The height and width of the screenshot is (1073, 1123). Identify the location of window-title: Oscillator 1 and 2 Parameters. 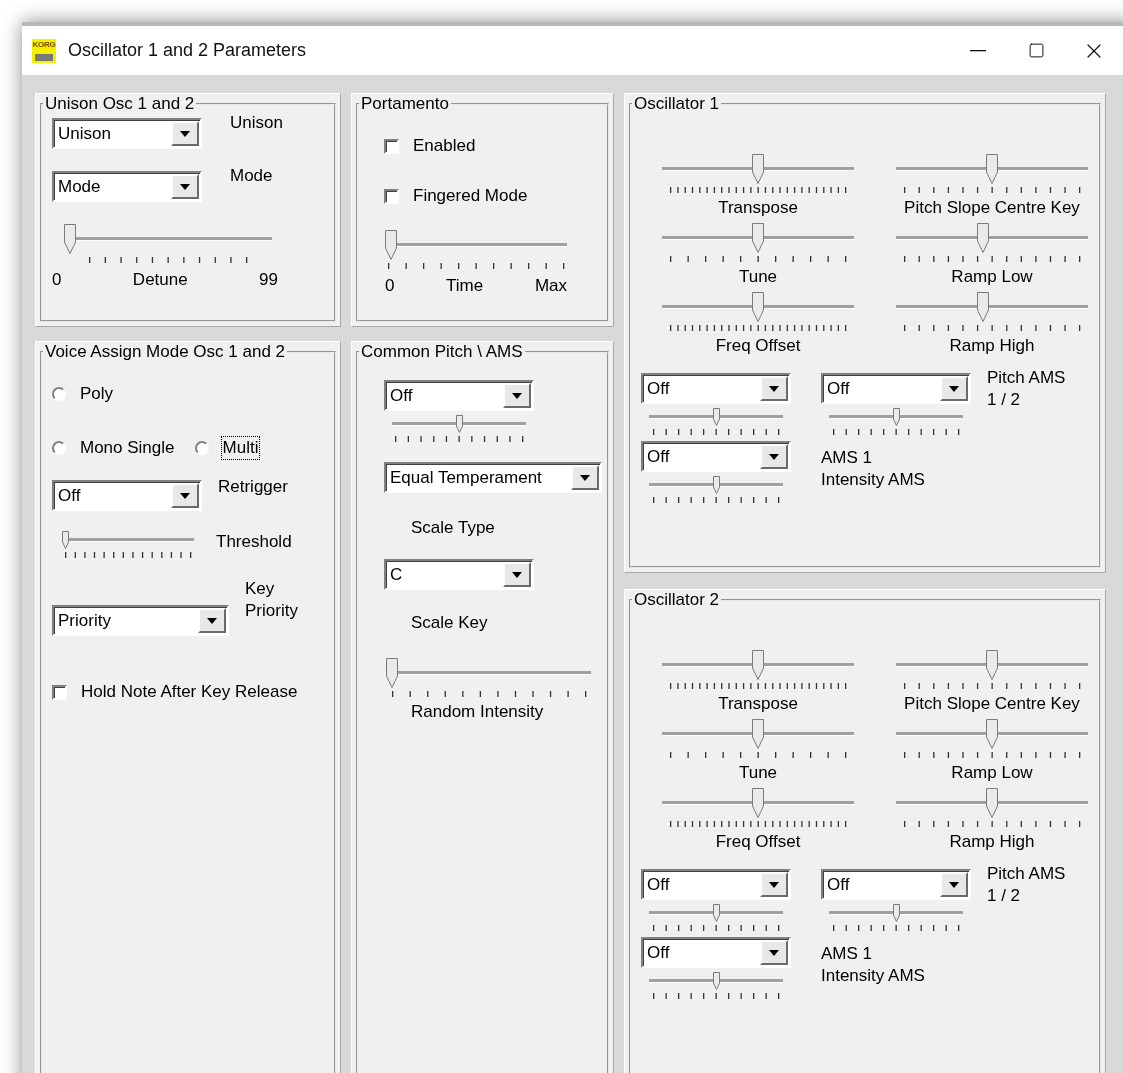
(187, 50).